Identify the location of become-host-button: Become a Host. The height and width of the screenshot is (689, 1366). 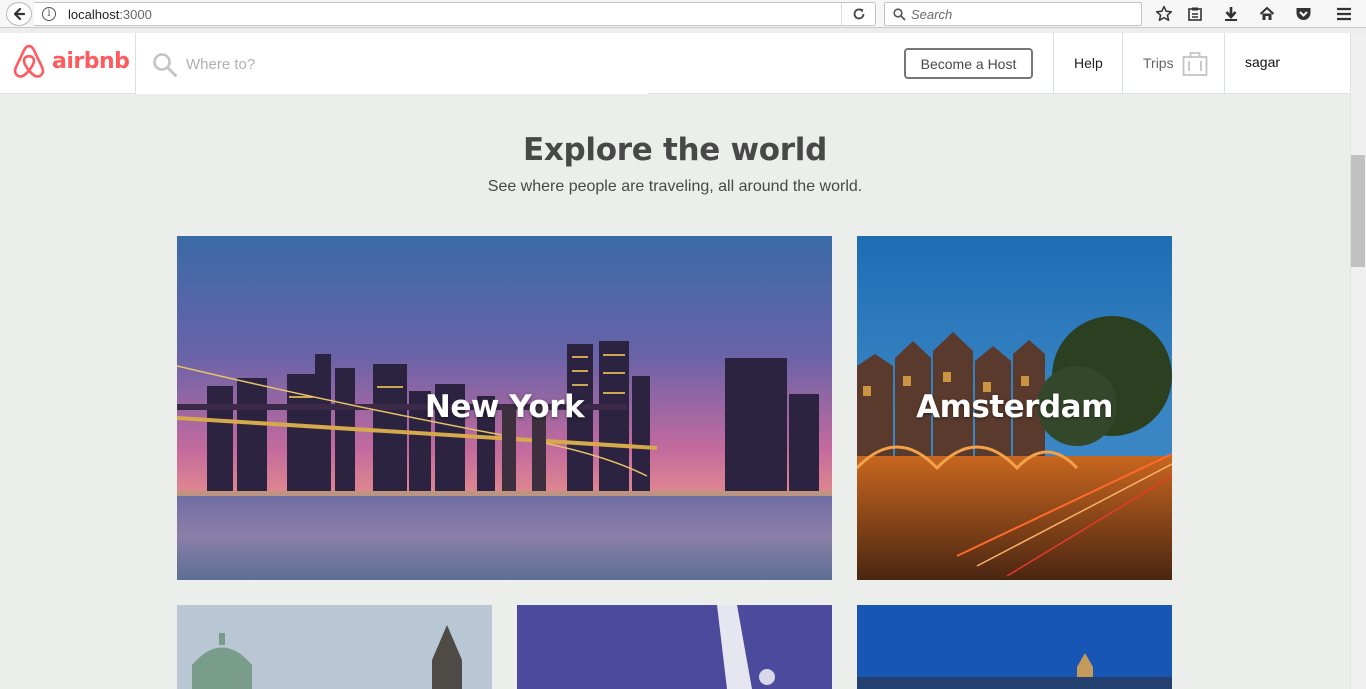
(968, 63).